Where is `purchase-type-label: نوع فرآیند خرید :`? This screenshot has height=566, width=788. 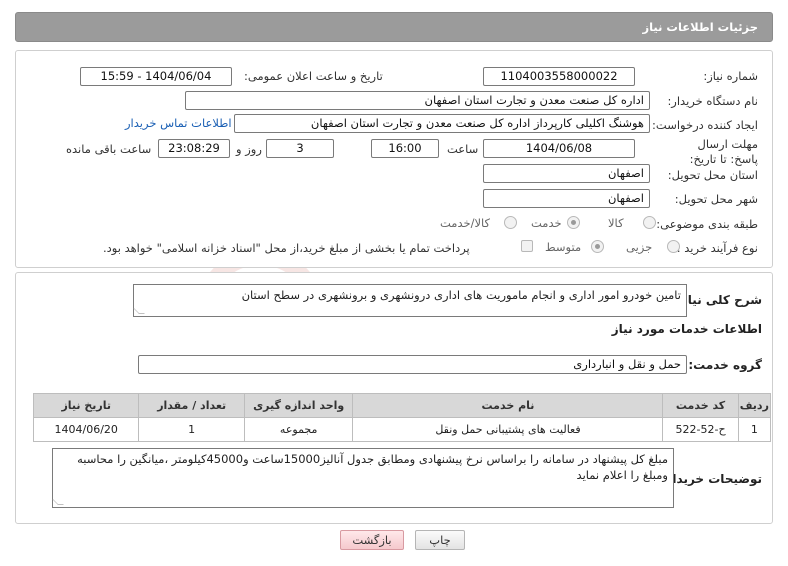 purchase-type-label: نوع فرآیند خرید : is located at coordinates (717, 248).